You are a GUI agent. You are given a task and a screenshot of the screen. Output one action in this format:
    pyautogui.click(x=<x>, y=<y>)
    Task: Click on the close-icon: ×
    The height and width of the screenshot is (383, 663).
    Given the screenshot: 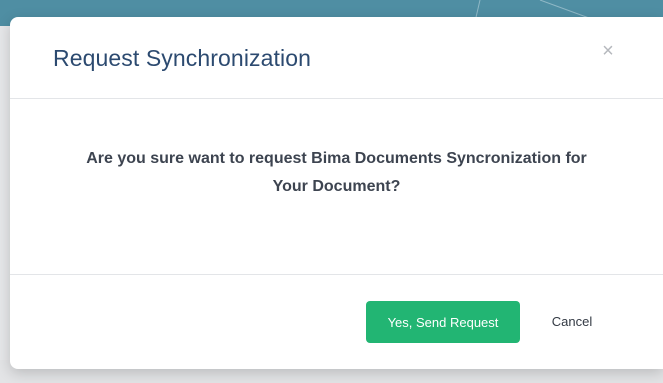 What is the action you would take?
    pyautogui.click(x=608, y=51)
    